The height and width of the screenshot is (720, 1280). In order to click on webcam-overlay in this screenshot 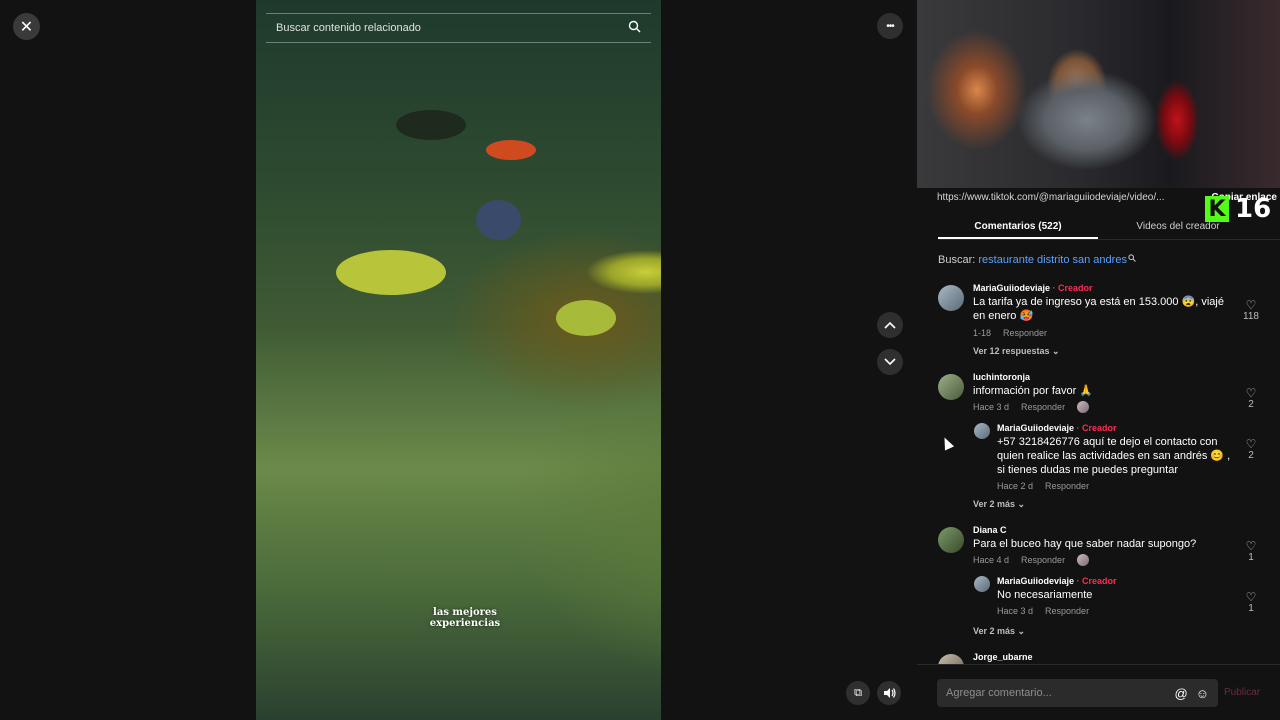, I will do `click(1098, 94)`.